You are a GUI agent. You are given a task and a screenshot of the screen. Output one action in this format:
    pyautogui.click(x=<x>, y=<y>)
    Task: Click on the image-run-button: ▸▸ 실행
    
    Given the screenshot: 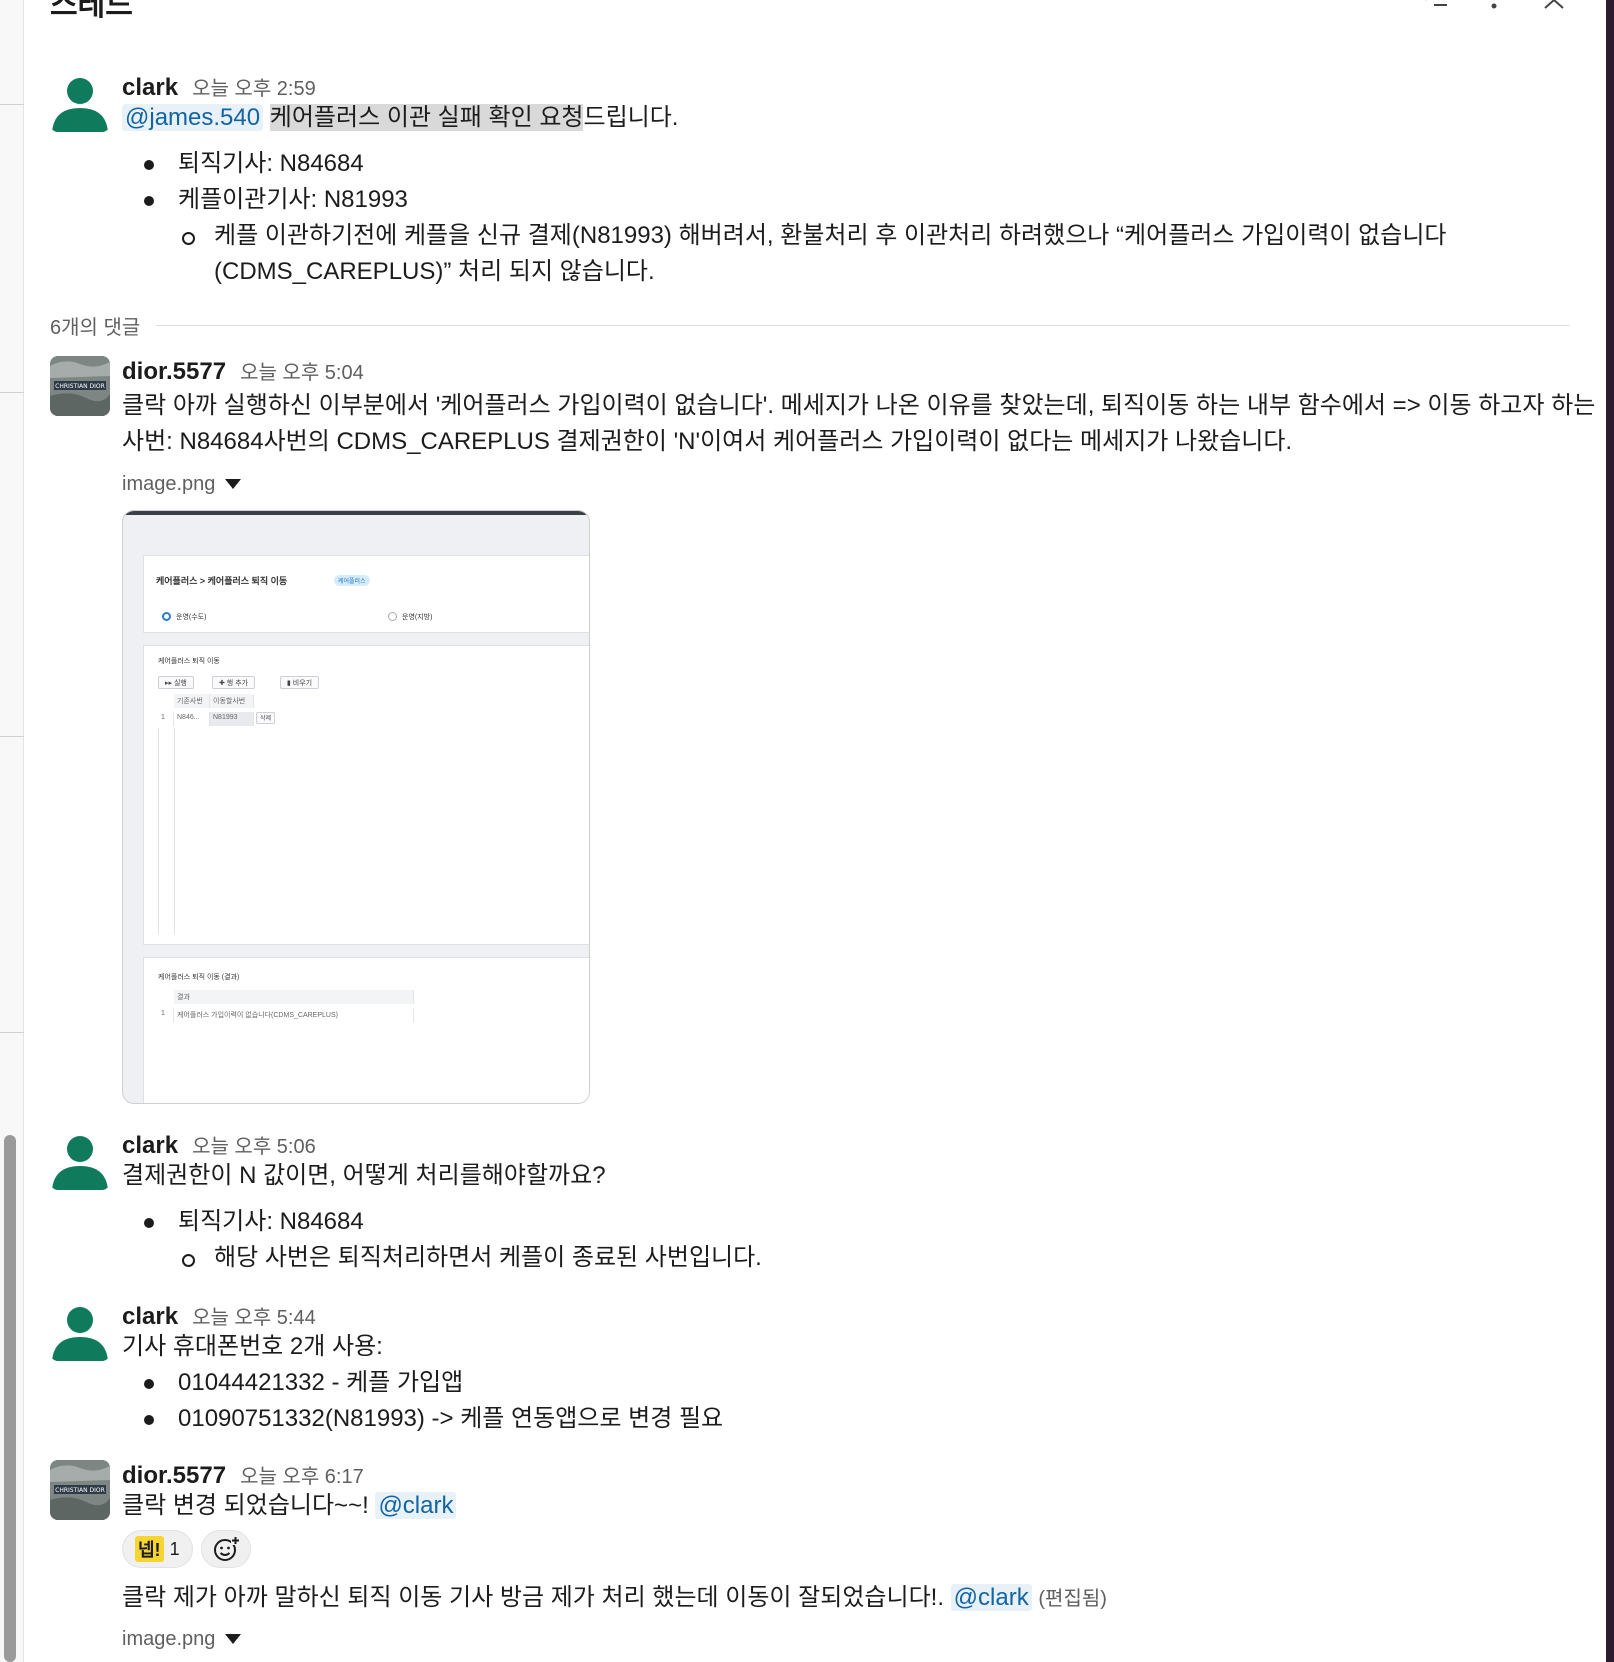 What is the action you would take?
    pyautogui.click(x=176, y=682)
    